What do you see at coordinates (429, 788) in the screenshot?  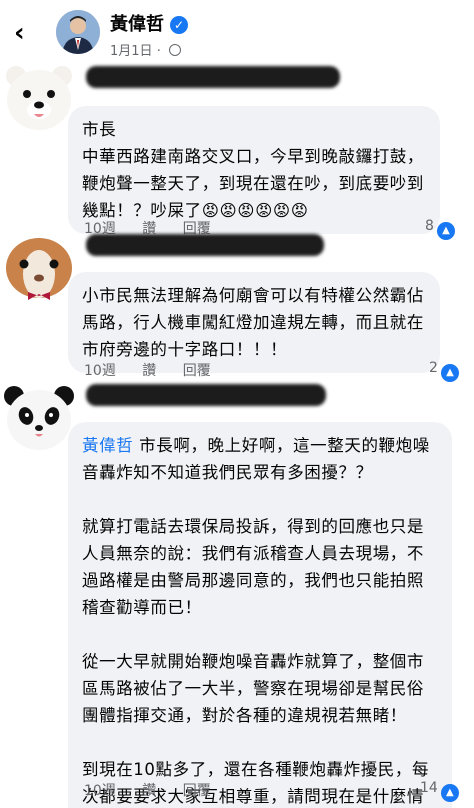 I see `like-count: 14` at bounding box center [429, 788].